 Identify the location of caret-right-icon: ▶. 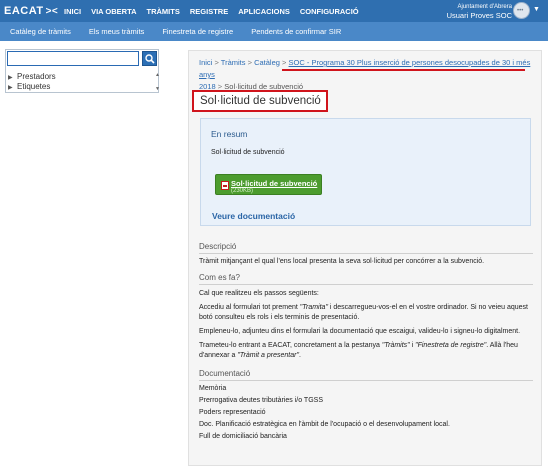
(10, 88).